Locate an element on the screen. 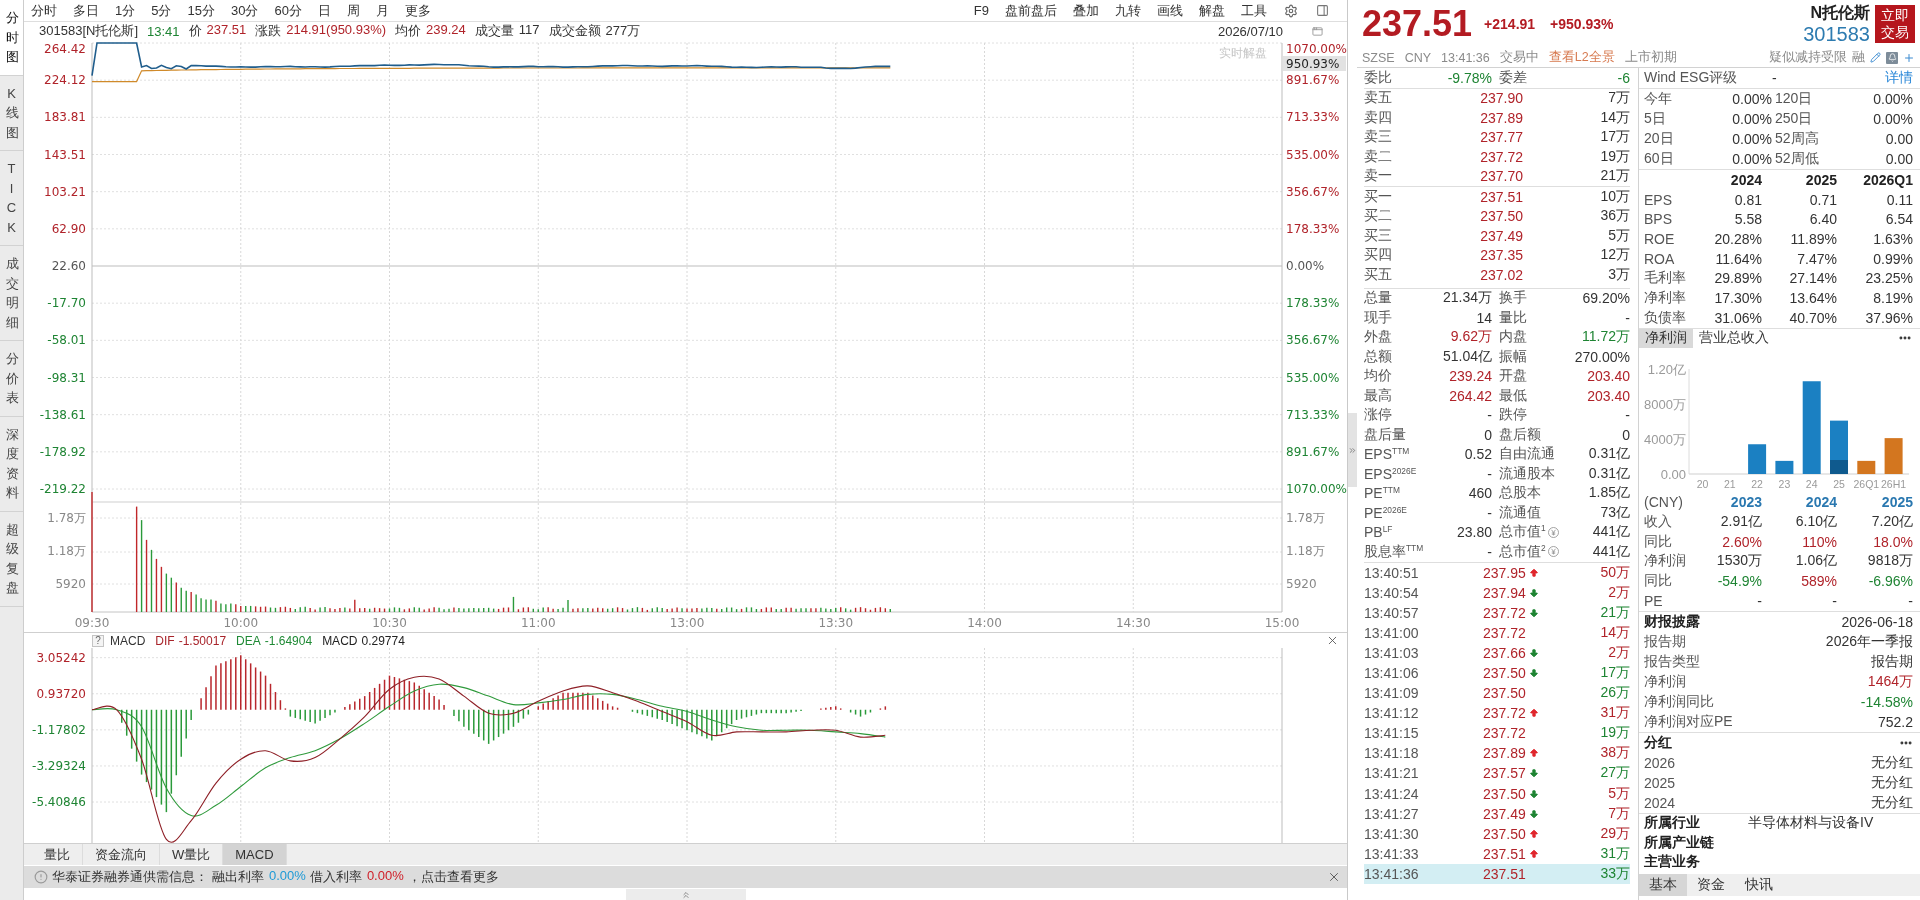 Image resolution: width=1920 pixels, height=900 pixels. indicator-tab: 量比 is located at coordinates (57, 854).